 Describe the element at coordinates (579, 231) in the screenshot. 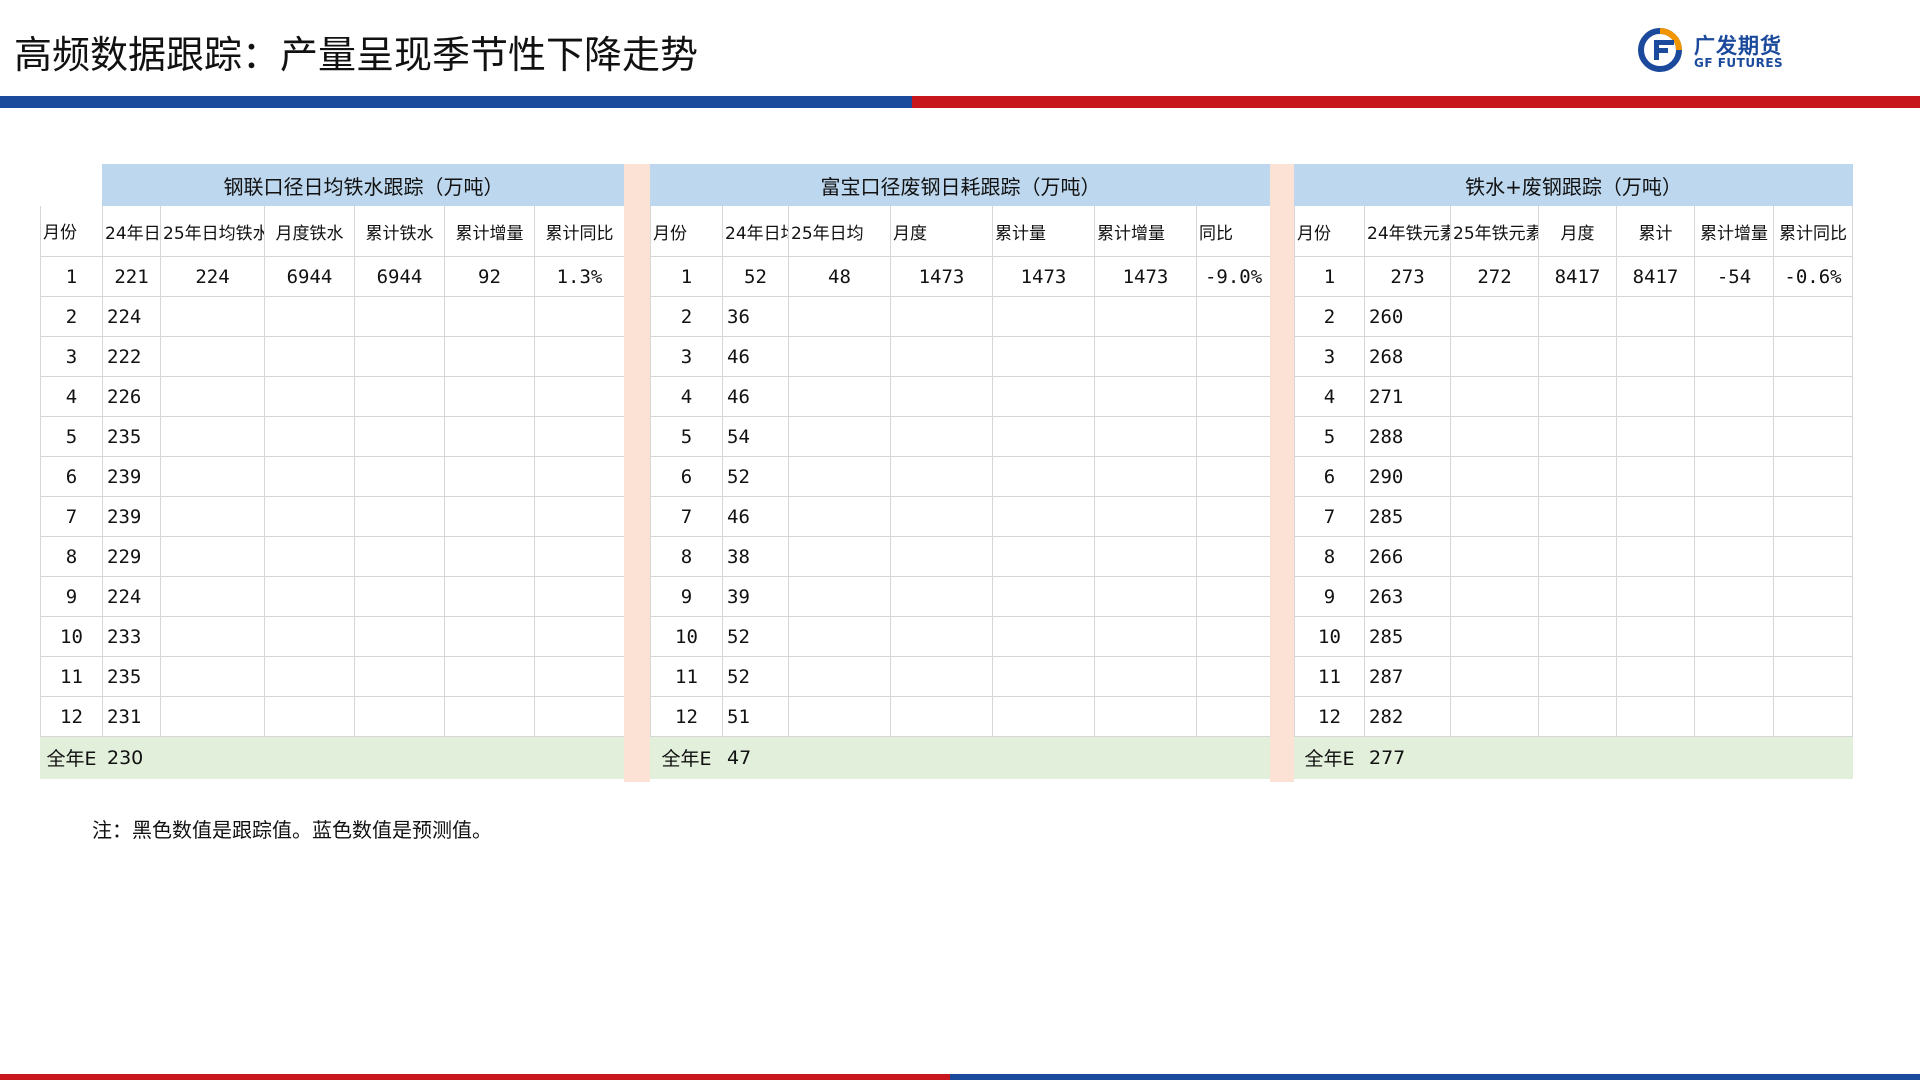

I see `col-yoy: 累计同比` at that location.